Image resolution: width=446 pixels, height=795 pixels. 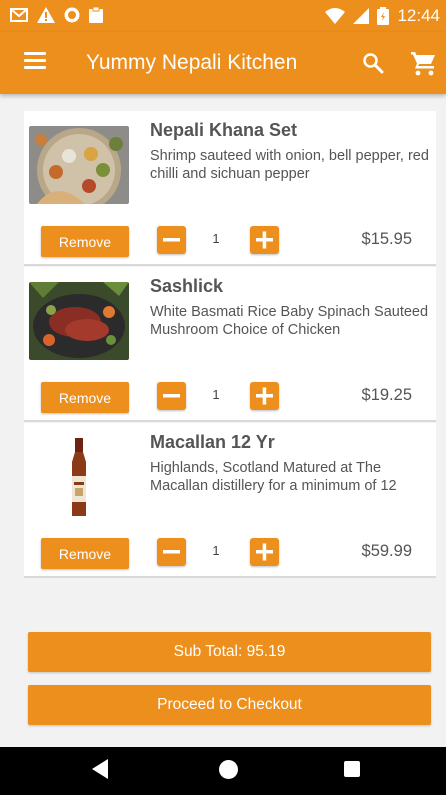 I want to click on signal-icon, so click(x=361, y=16).